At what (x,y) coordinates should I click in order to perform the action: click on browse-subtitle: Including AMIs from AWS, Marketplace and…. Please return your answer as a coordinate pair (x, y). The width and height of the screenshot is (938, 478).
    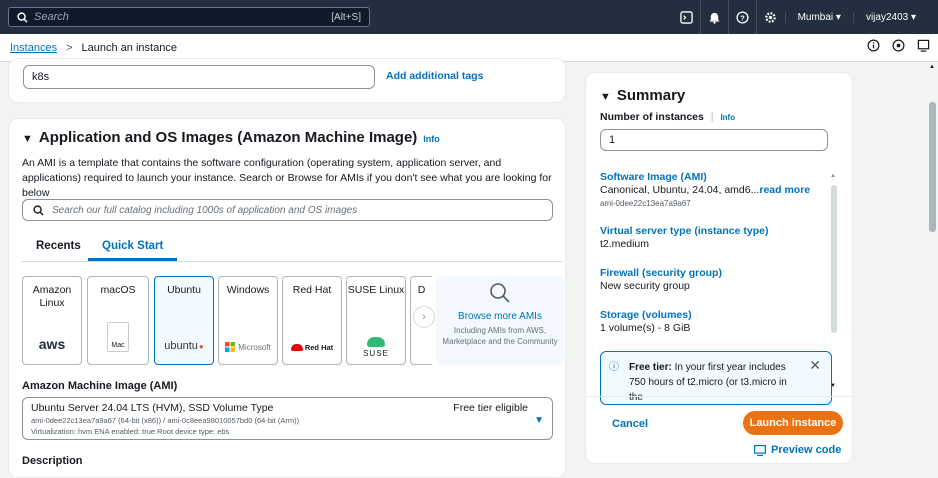
    Looking at the image, I should click on (500, 336).